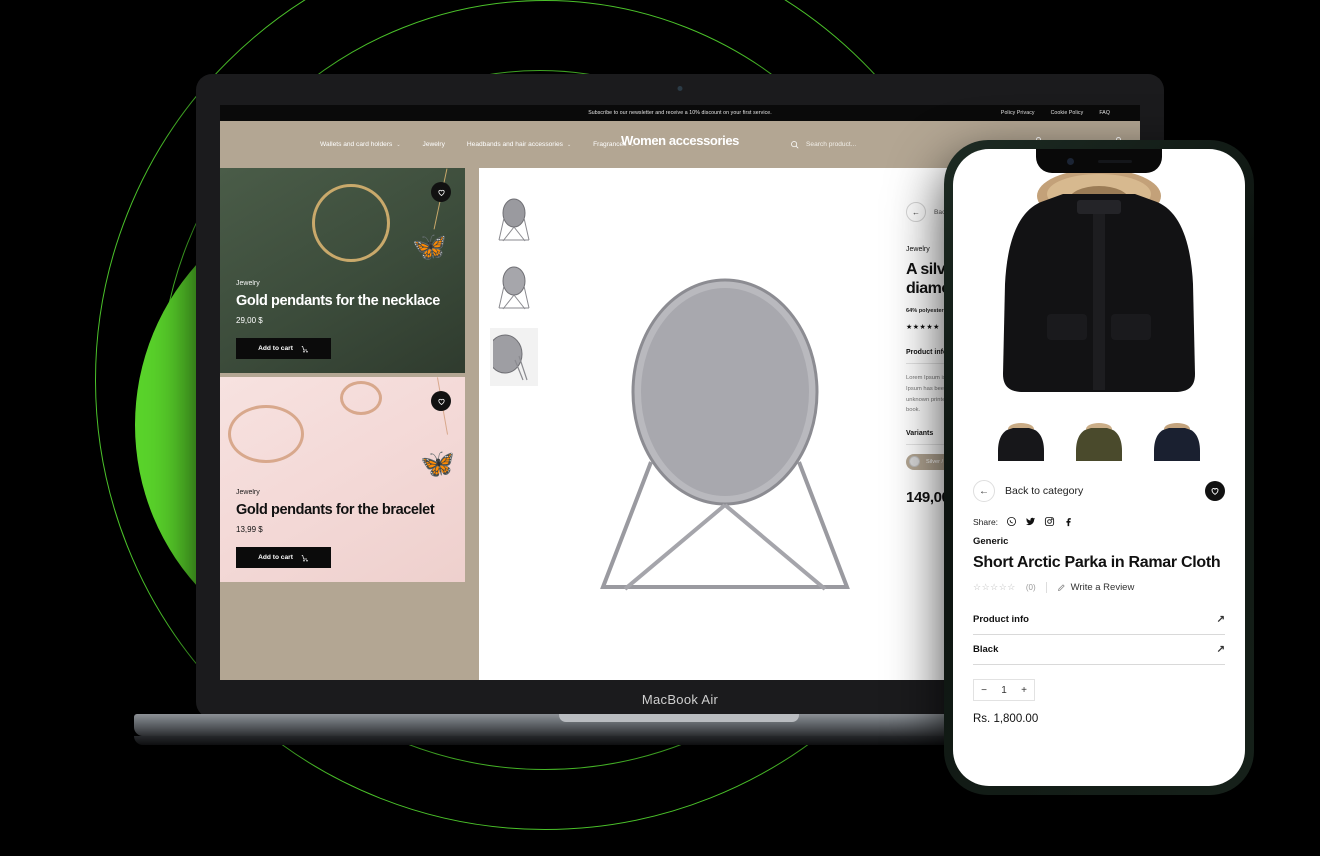  I want to click on mirror-hero-icon, so click(724, 434).